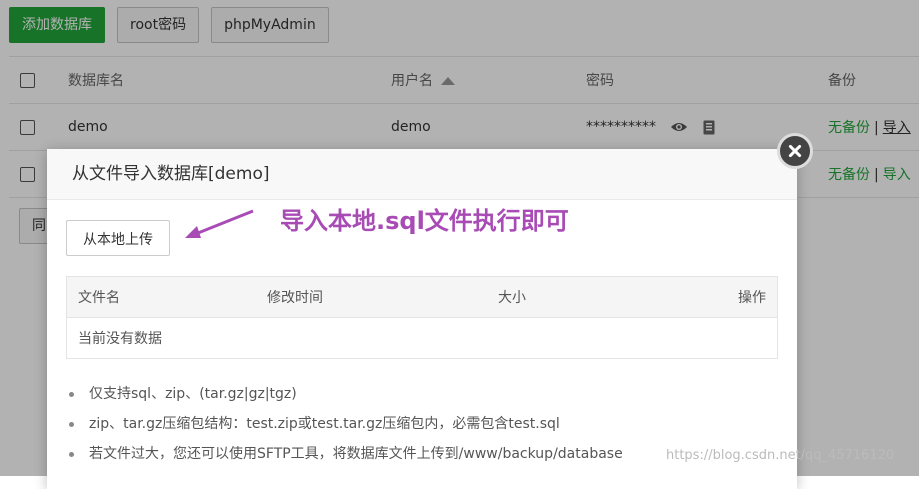 The width and height of the screenshot is (919, 489). I want to click on file-table: 文件名 修改时间 大小 操作 当前没有数据, so click(422, 317).